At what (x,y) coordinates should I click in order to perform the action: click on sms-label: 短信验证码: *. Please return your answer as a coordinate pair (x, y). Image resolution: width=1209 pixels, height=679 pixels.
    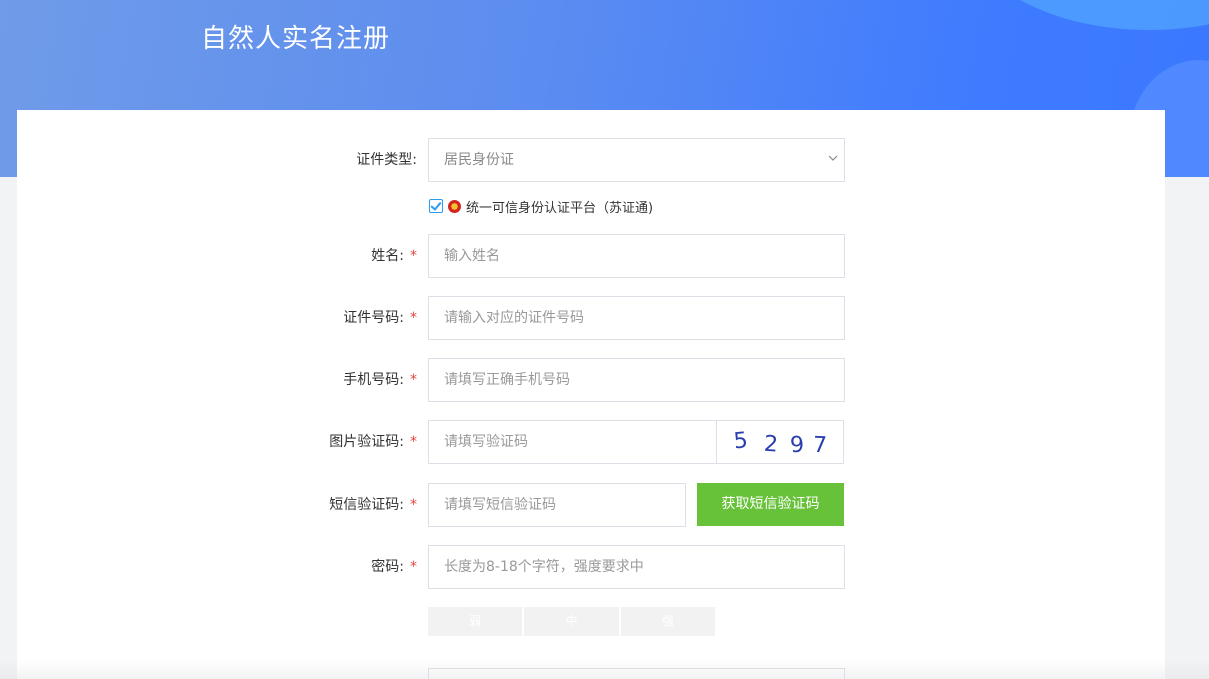
    Looking at the image, I should click on (373, 505).